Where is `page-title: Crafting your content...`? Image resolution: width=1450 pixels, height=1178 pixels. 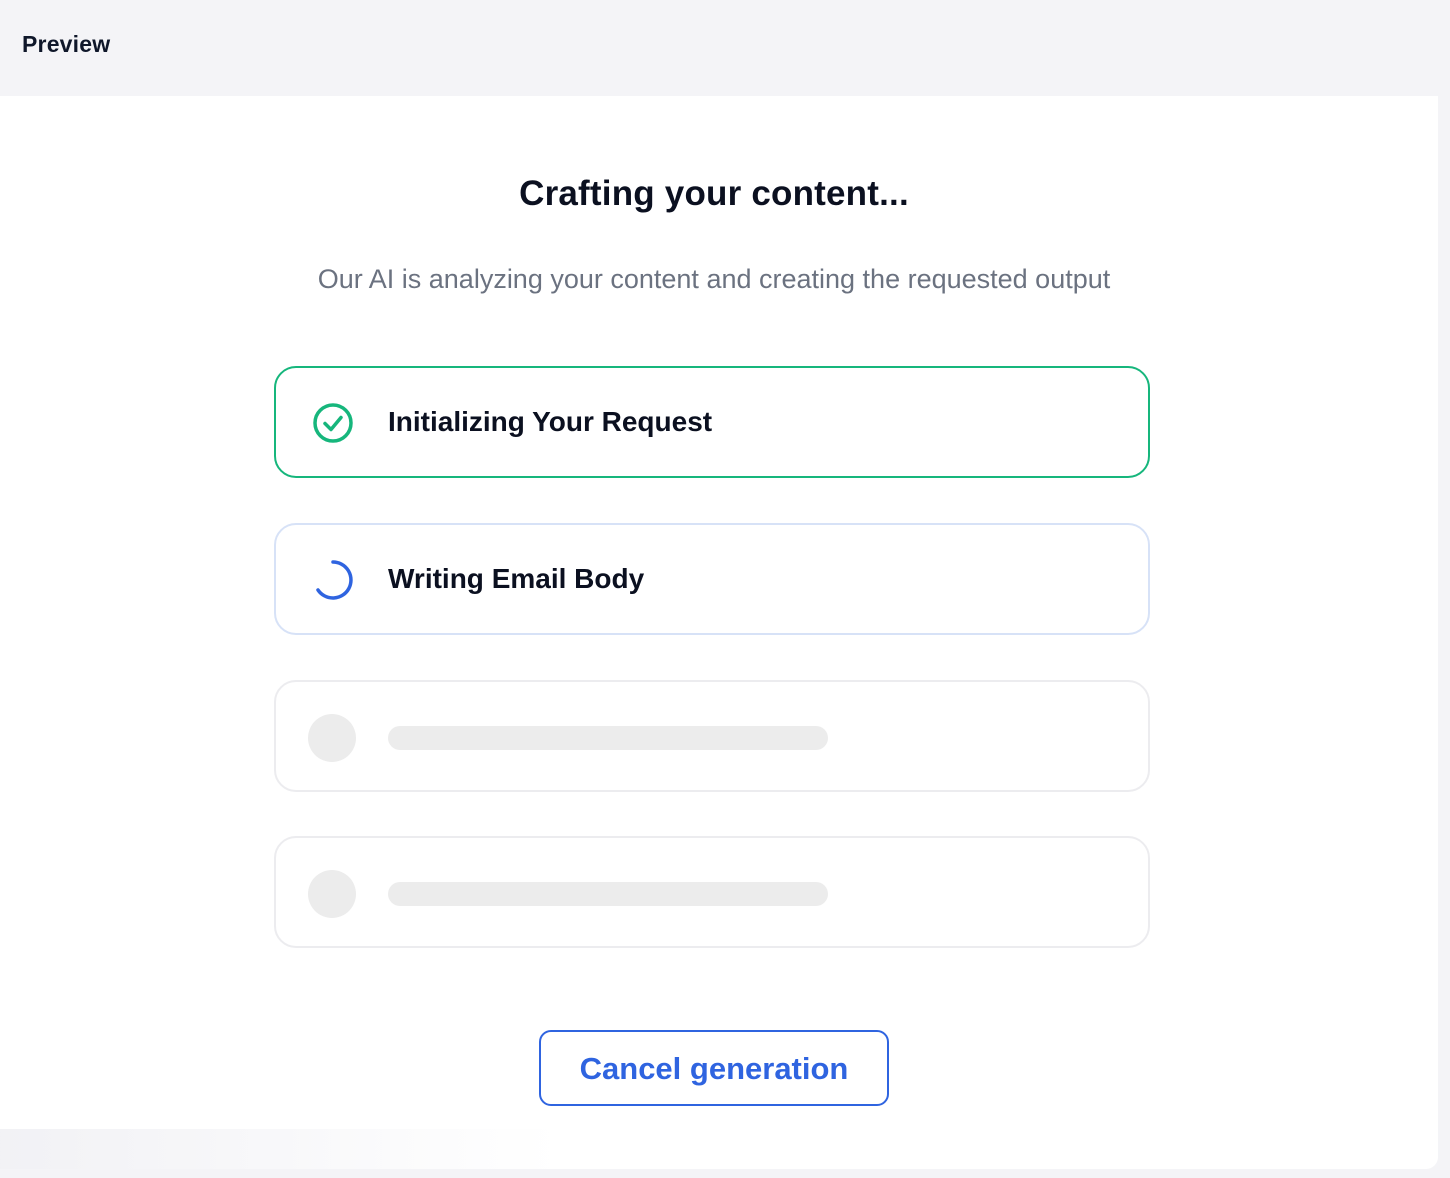 page-title: Crafting your content... is located at coordinates (714, 193).